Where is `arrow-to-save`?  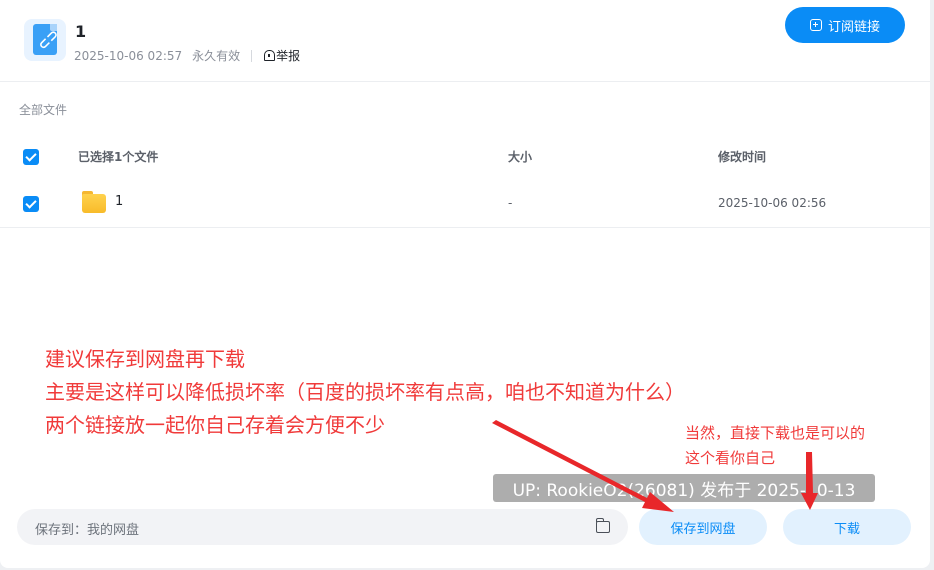
arrow-to-save is located at coordinates (583, 466).